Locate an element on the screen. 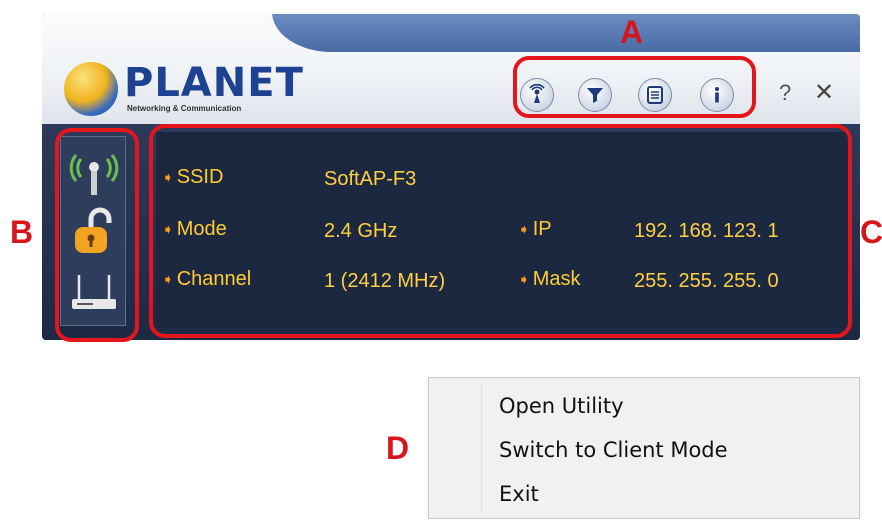  logo-globe-icon is located at coordinates (91, 89).